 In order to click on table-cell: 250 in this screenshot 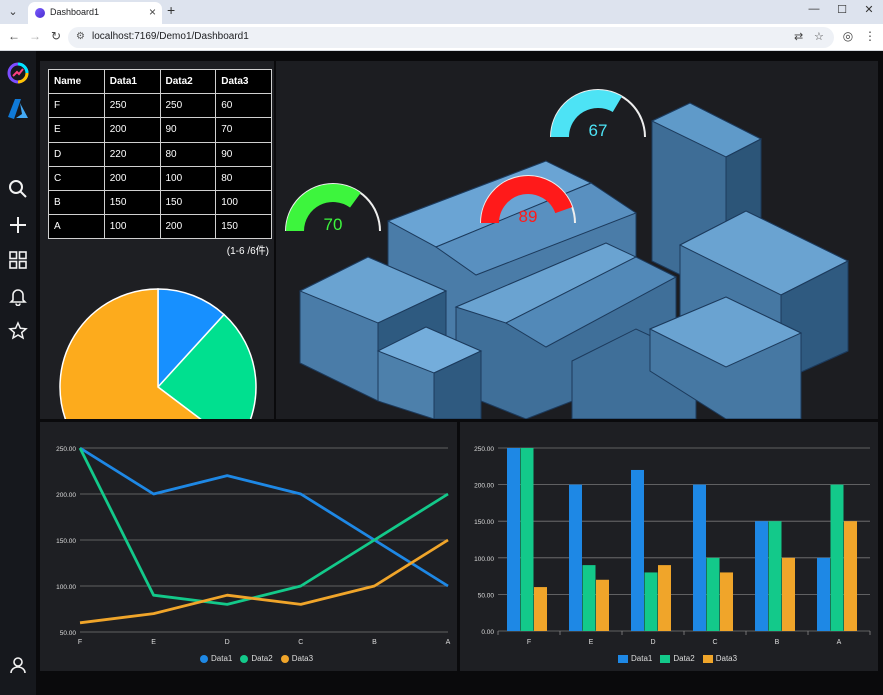, I will do `click(132, 106)`.